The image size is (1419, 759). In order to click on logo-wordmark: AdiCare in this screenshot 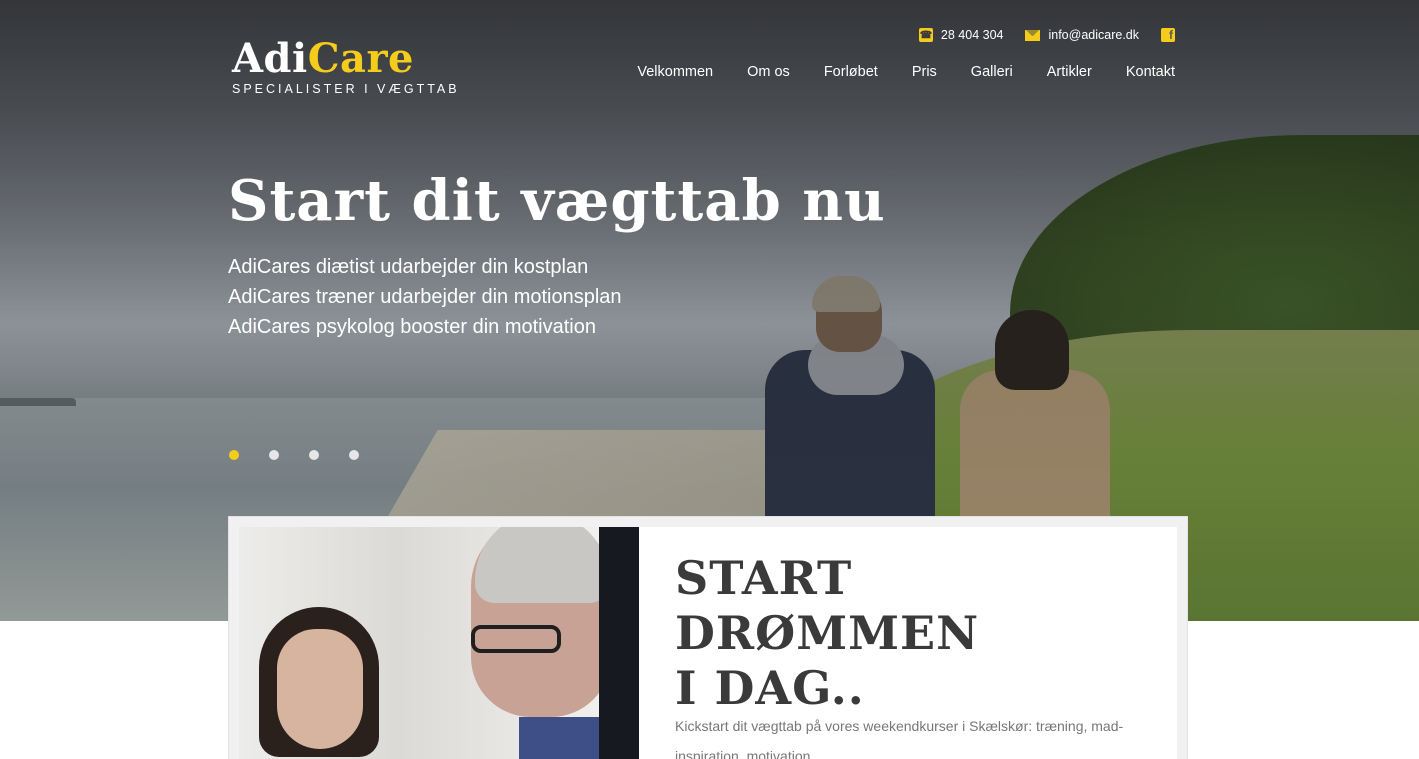, I will do `click(346, 59)`.